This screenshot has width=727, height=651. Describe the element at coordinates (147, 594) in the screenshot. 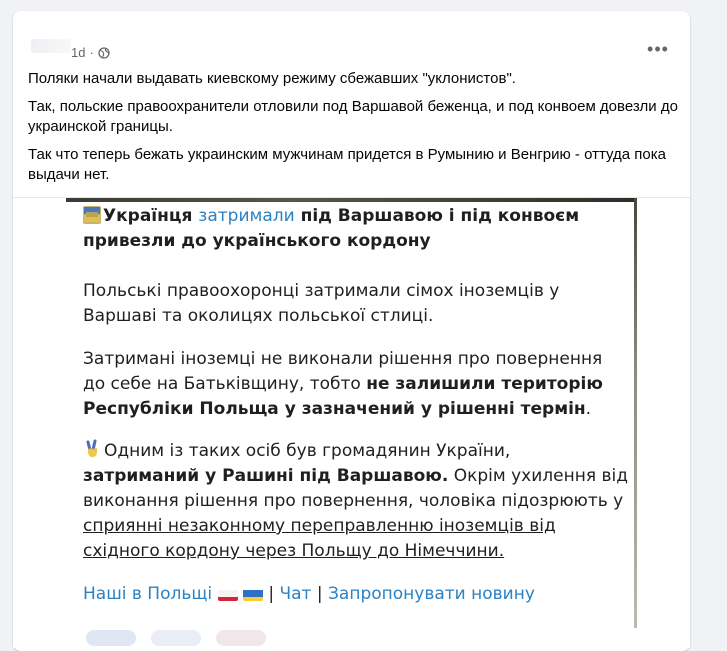

I see `tg-link-nashi-v-polshchi: Наші в Польщі` at that location.